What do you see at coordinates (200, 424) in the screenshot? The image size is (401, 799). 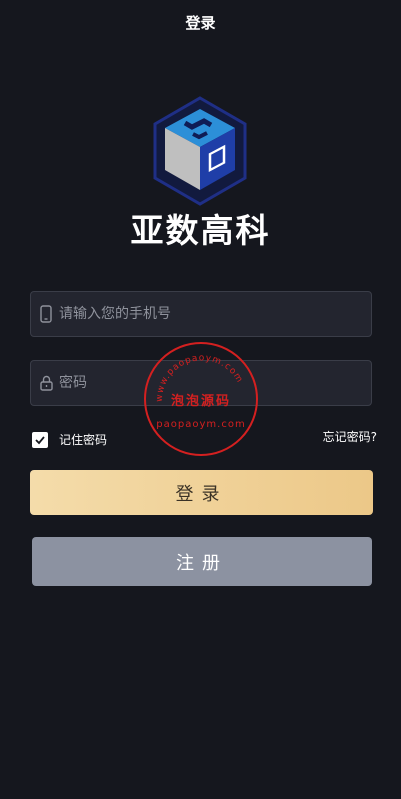 I see `watermark-bottom-text: paopaoym.com` at bounding box center [200, 424].